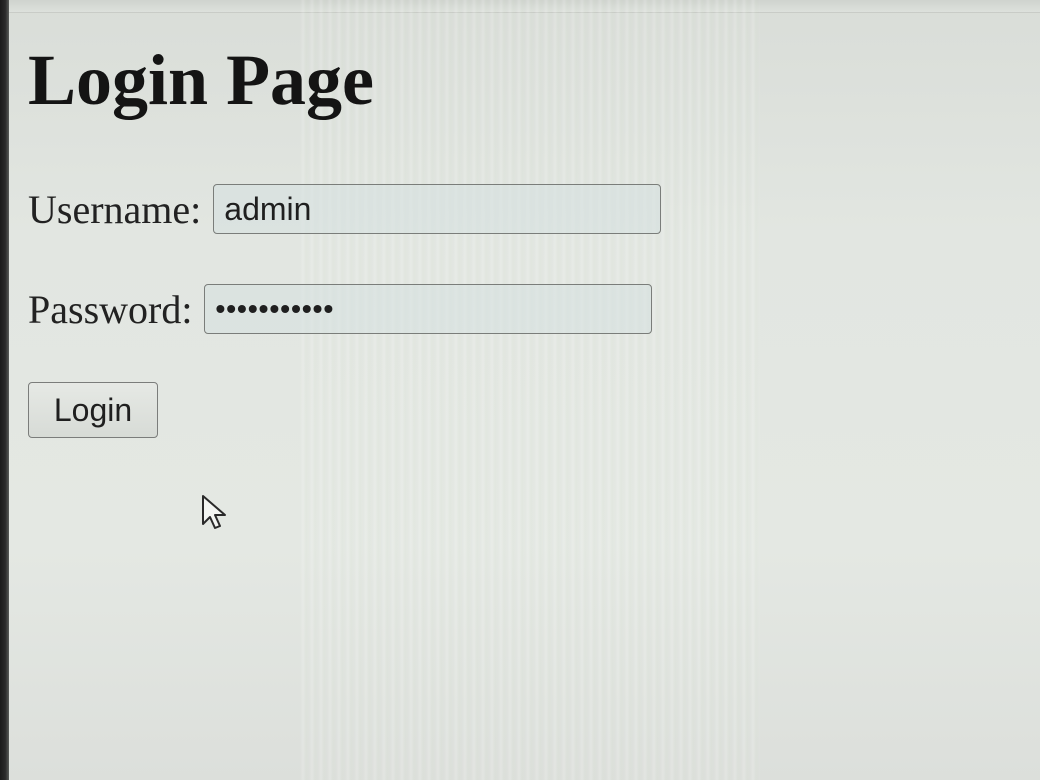 The image size is (1040, 780). I want to click on password-row: Password:, so click(523, 309).